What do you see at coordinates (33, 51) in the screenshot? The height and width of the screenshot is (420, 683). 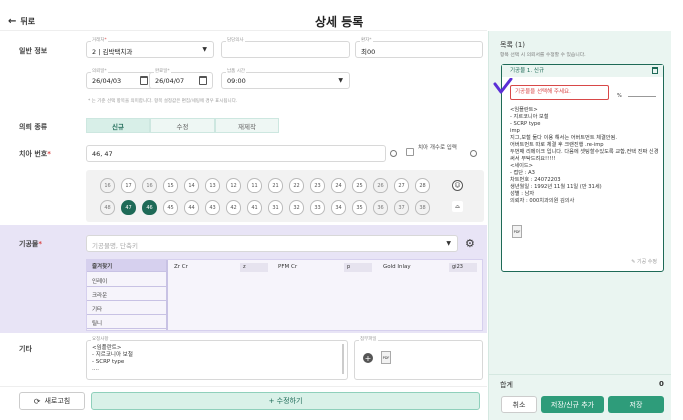 I see `general-label: 일반 정보` at bounding box center [33, 51].